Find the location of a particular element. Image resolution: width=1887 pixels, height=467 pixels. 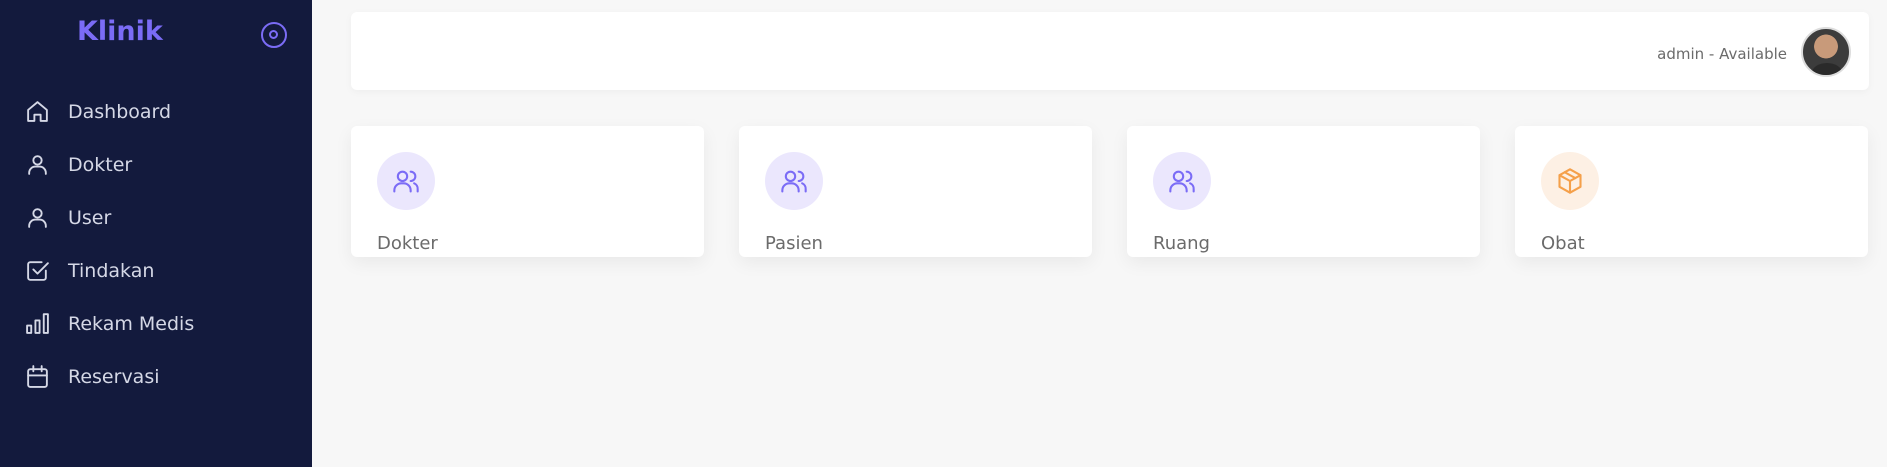

sidebar-item-rekam-medis: Rekam Medis is located at coordinates (156, 323).